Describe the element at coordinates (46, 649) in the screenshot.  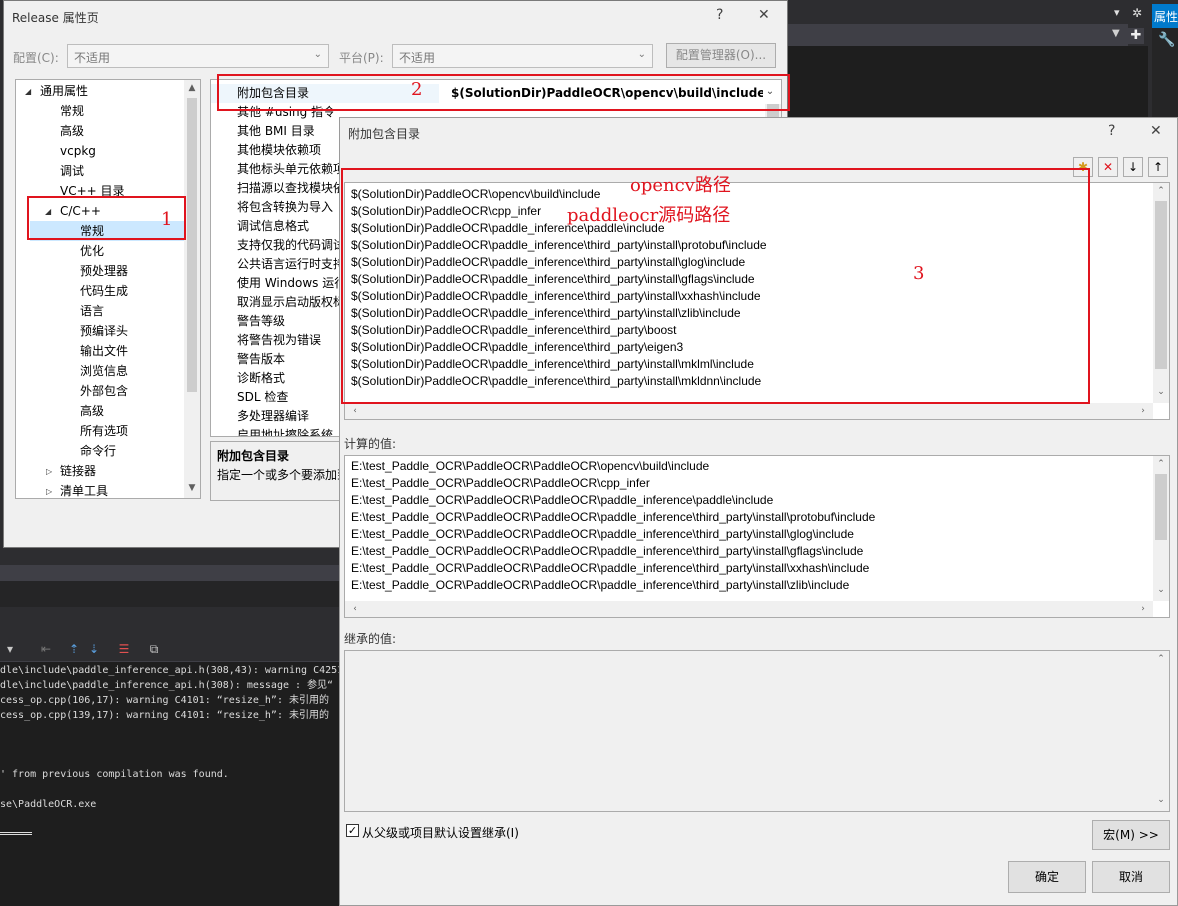
I see `prev-message-icon: ⇤` at that location.